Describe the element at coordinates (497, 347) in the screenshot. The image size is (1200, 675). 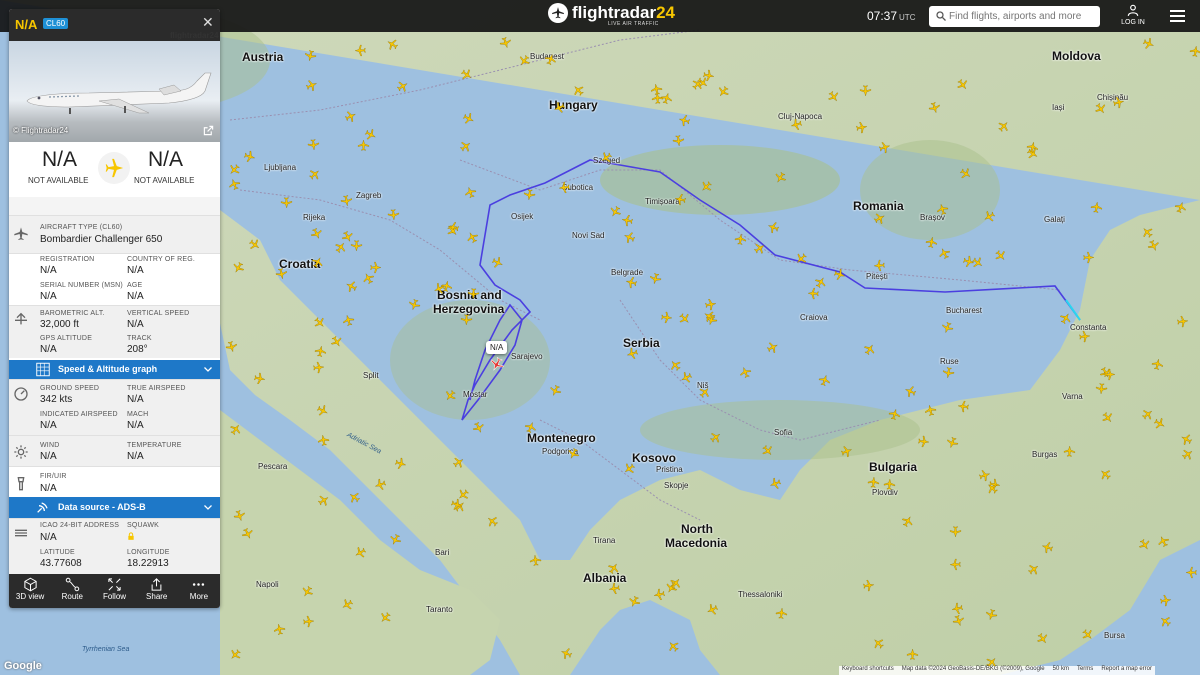
I see `selected-flight-tag: N/A` at that location.